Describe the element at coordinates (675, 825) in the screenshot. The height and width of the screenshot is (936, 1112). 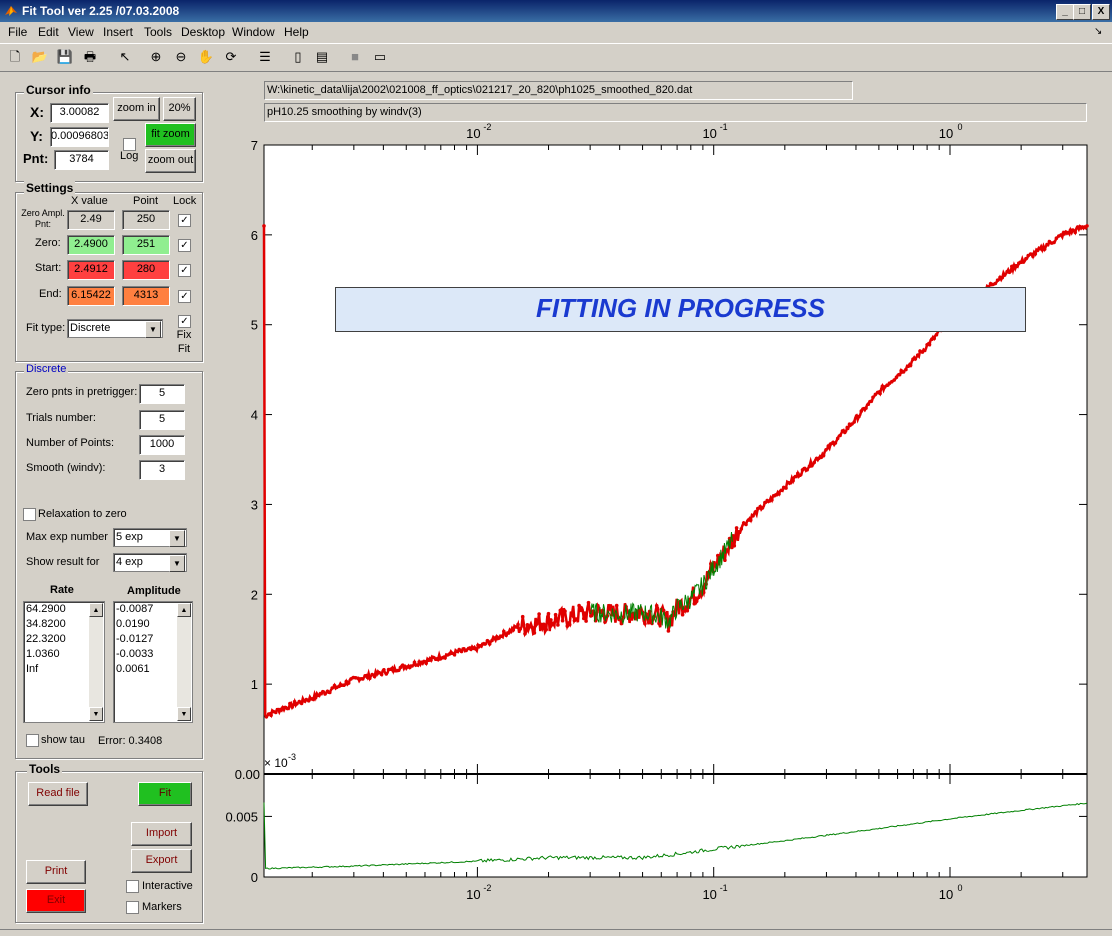
I see `residual-plot-frame` at that location.